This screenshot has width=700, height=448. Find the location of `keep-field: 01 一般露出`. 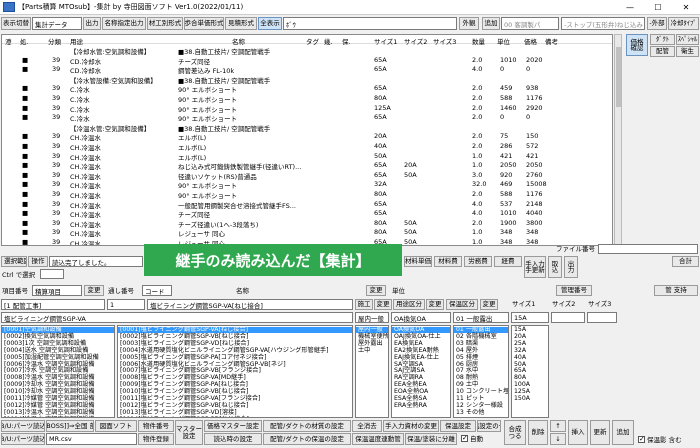

keep-field: 01 一般露出 is located at coordinates (481, 317).